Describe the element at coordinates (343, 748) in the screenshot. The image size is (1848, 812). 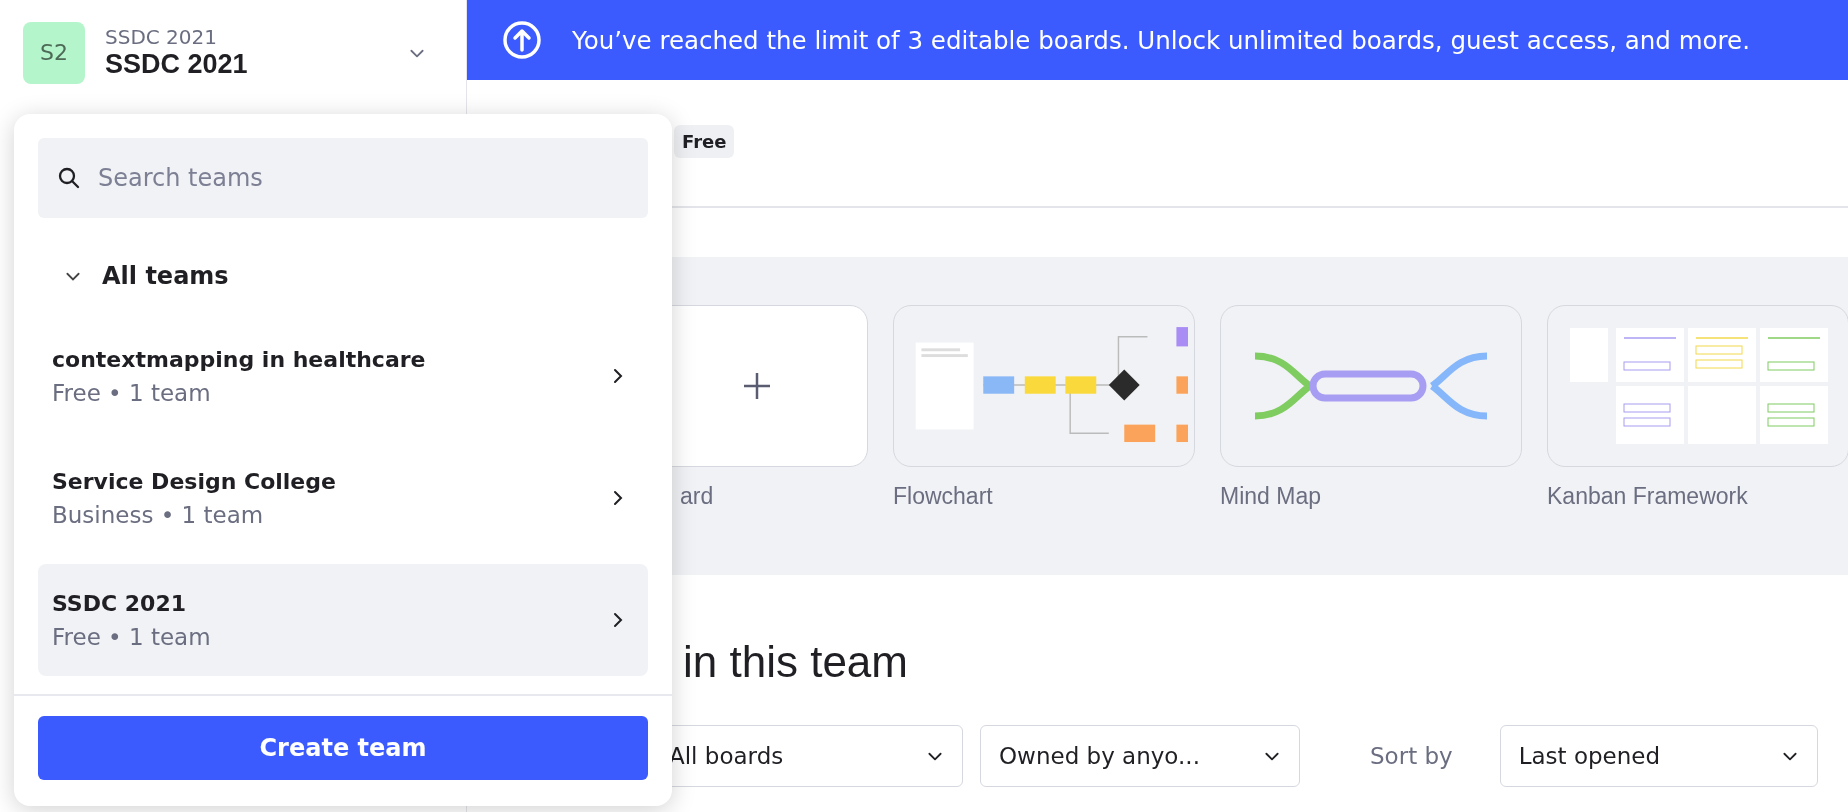
I see `create-team-button: Create team` at that location.